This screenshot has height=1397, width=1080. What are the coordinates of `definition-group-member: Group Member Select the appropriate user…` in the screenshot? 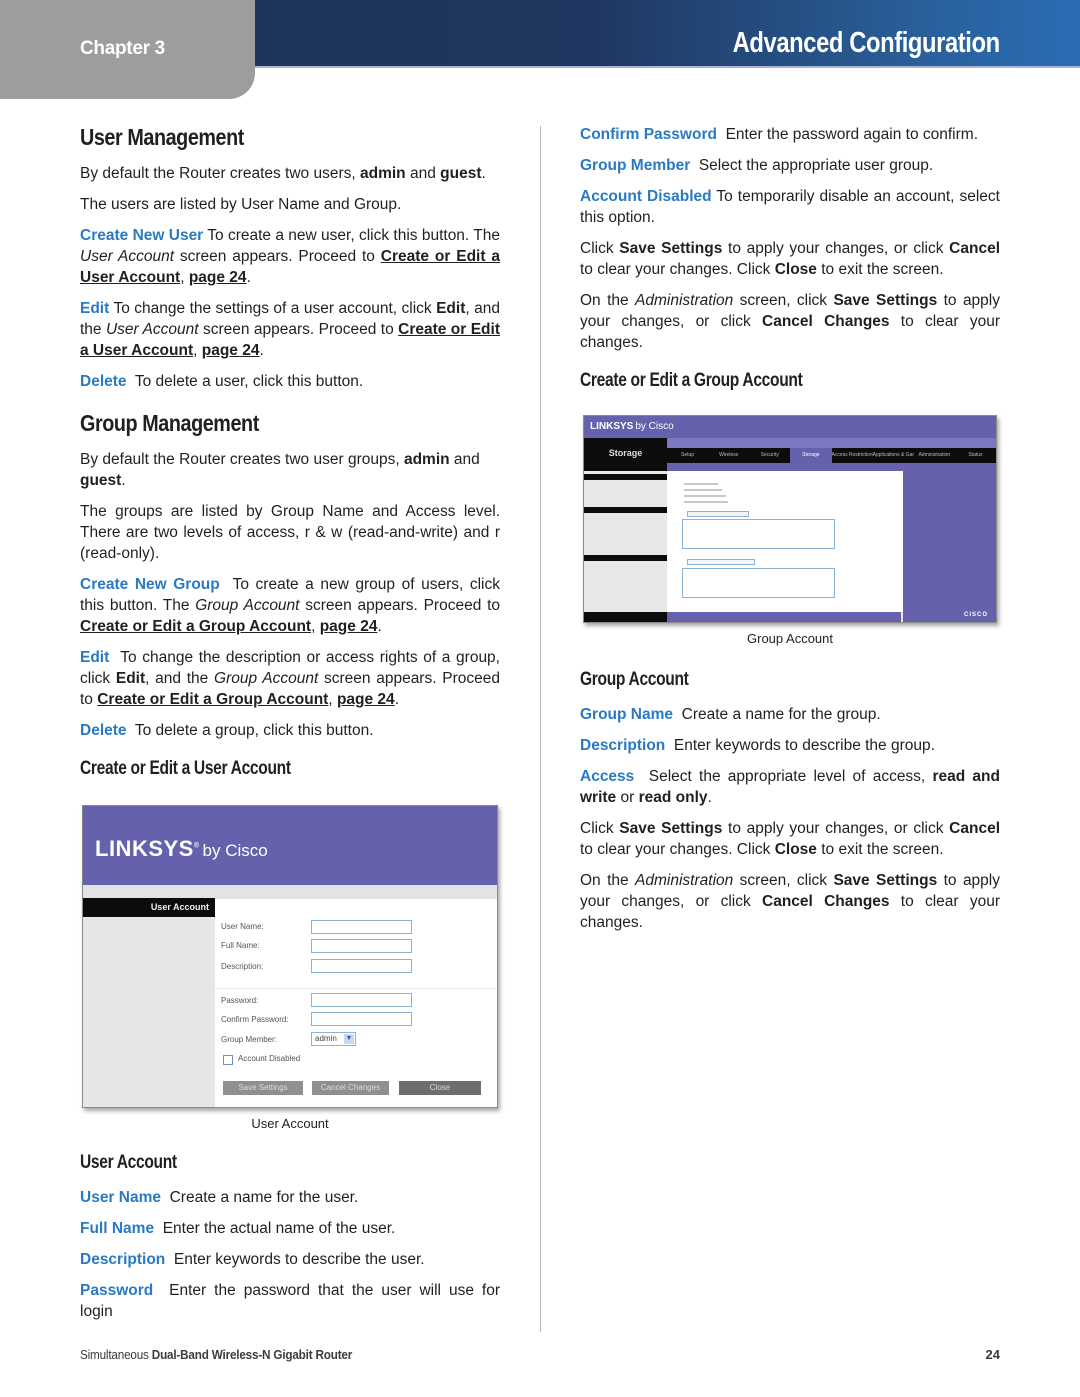 It's located at (757, 165).